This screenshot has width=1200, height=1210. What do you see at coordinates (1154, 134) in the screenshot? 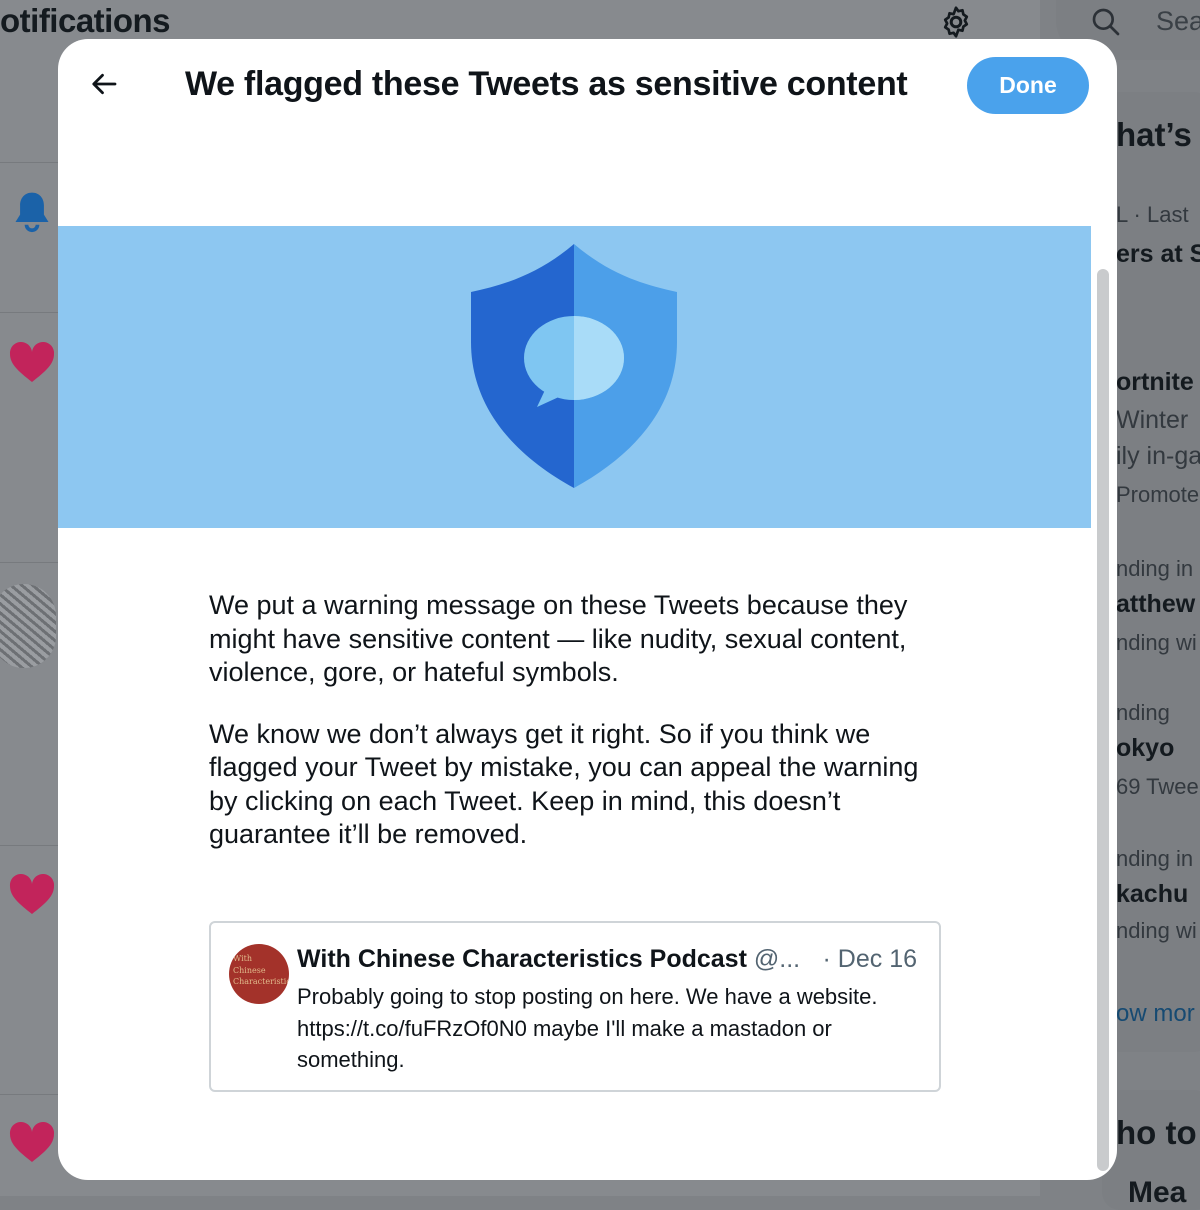
I see `trends-heading: hat’s` at bounding box center [1154, 134].